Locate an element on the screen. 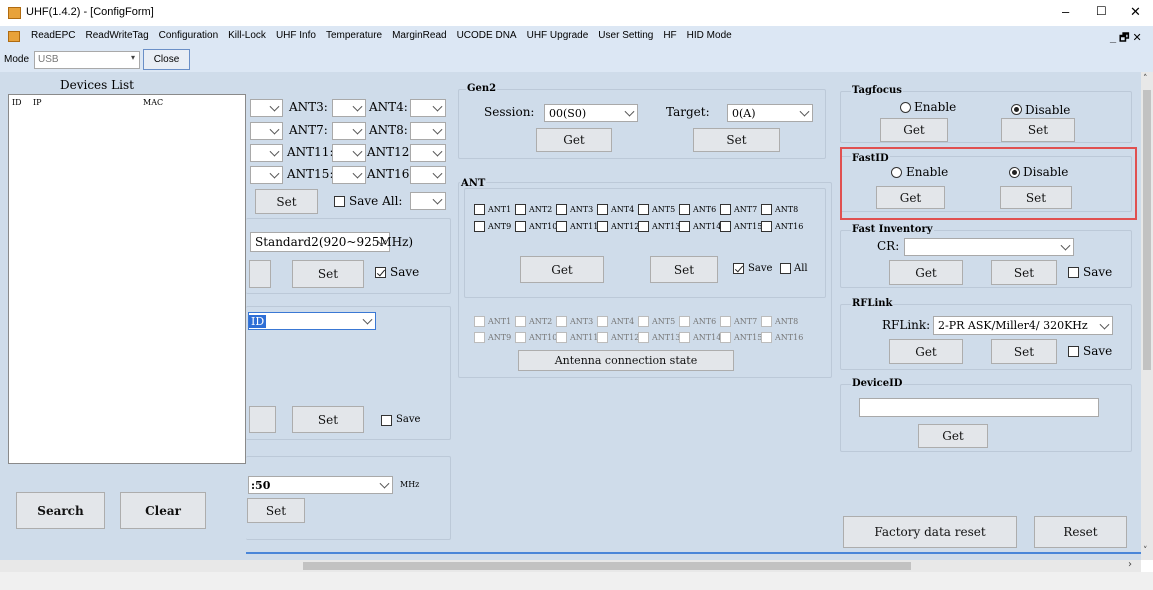 Image resolution: width=1153 pixels, height=590 pixels. antenna-connection-state-button: Antenna connection state is located at coordinates (626, 360).